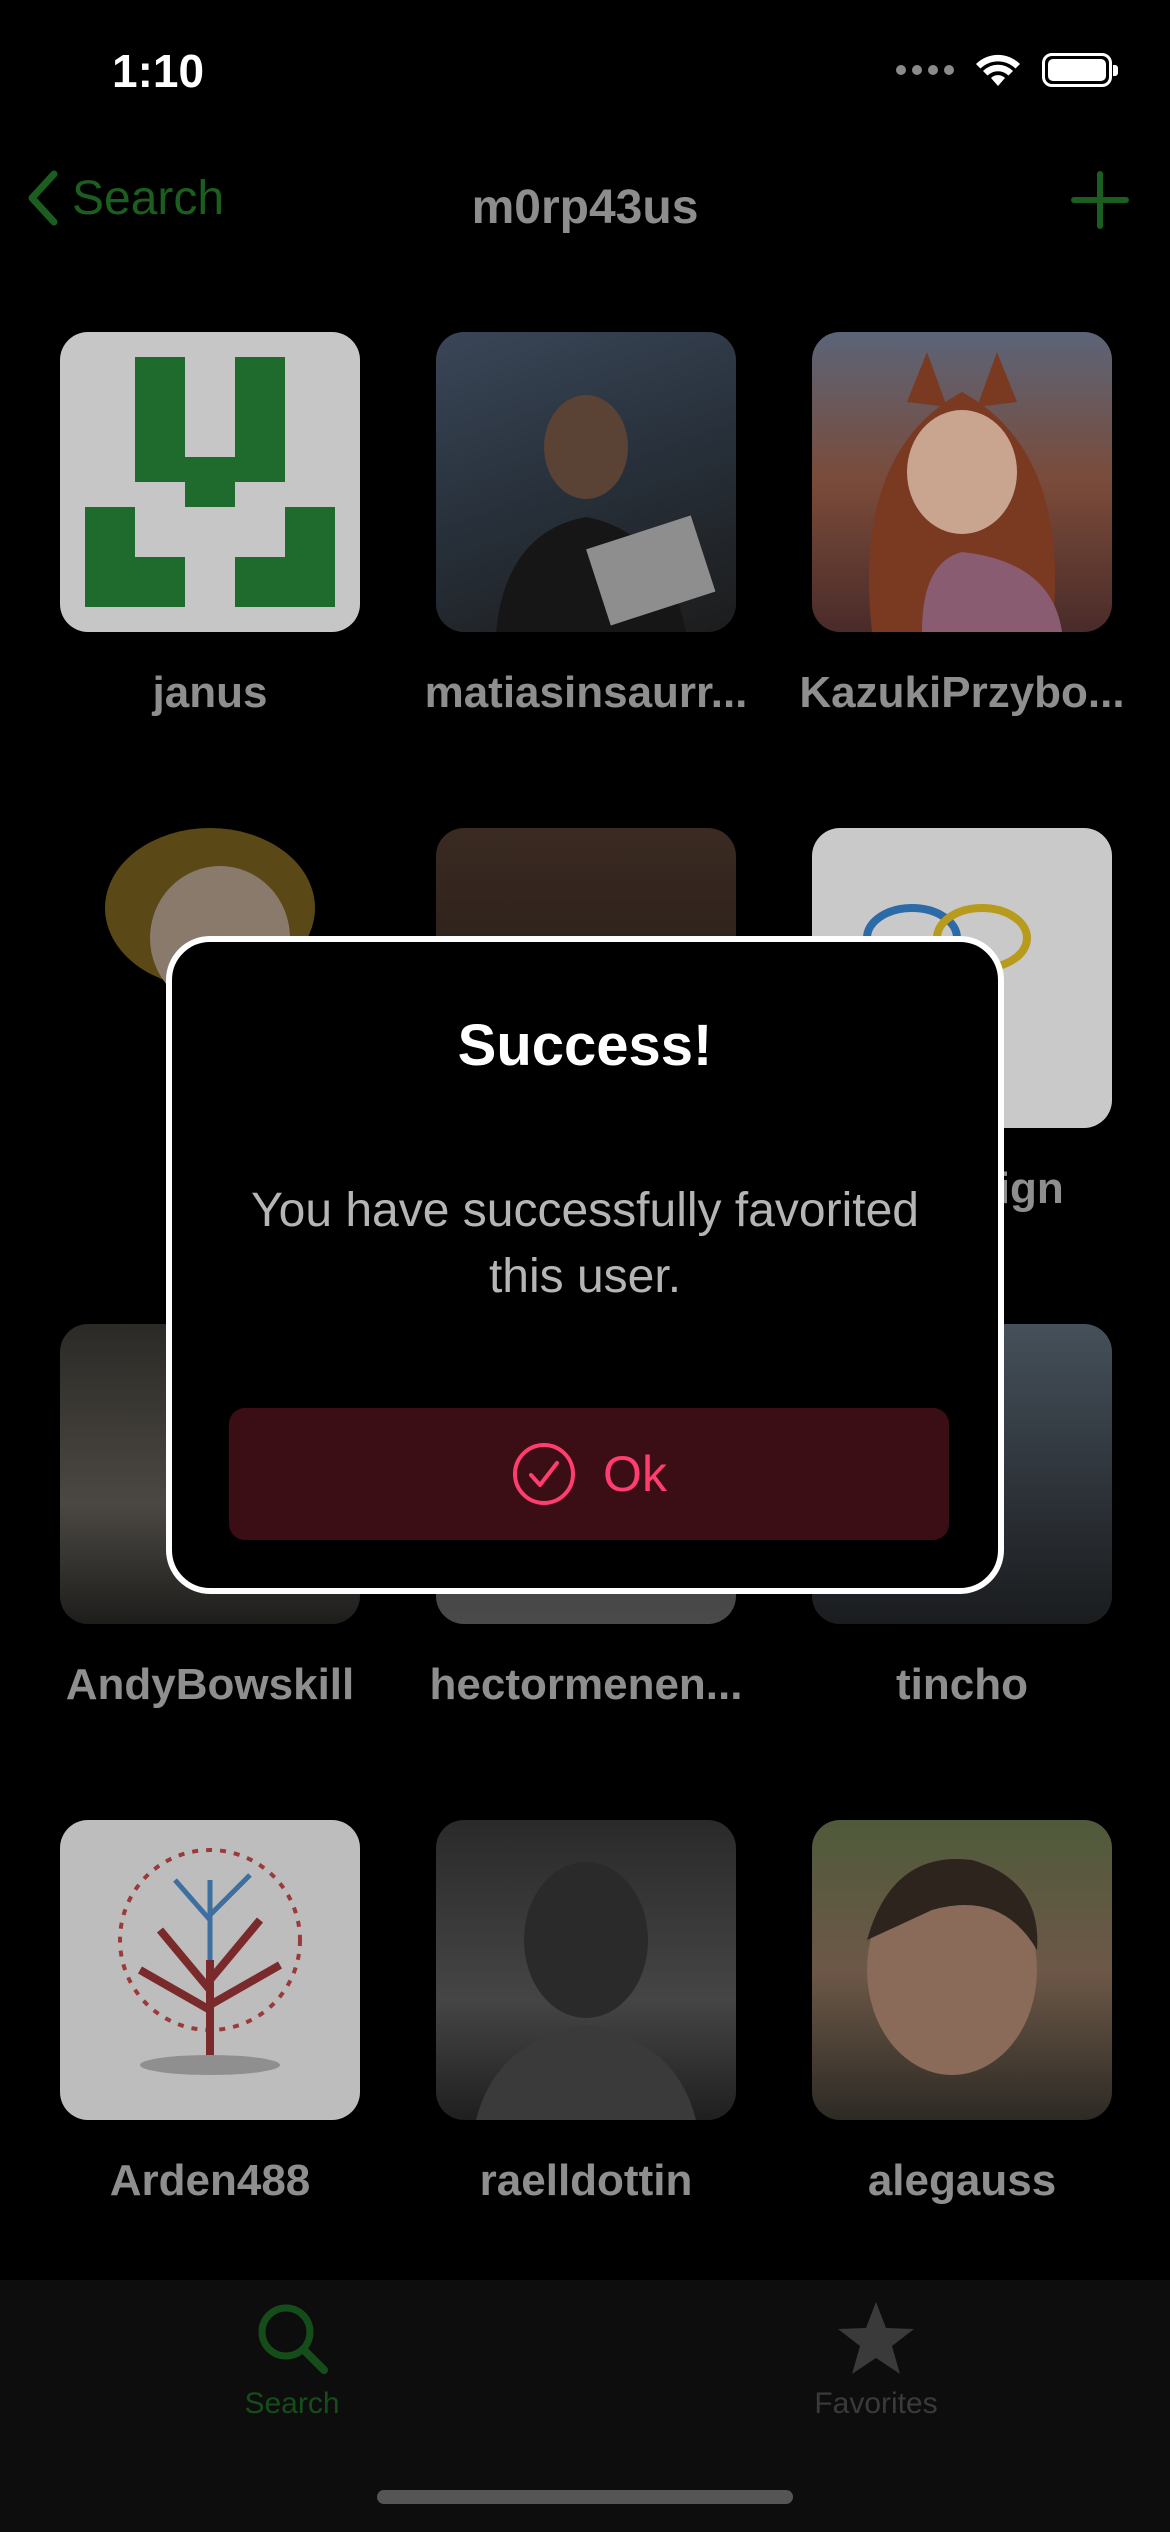  Describe the element at coordinates (158, 71) in the screenshot. I see `status-time: 1:10` at that location.